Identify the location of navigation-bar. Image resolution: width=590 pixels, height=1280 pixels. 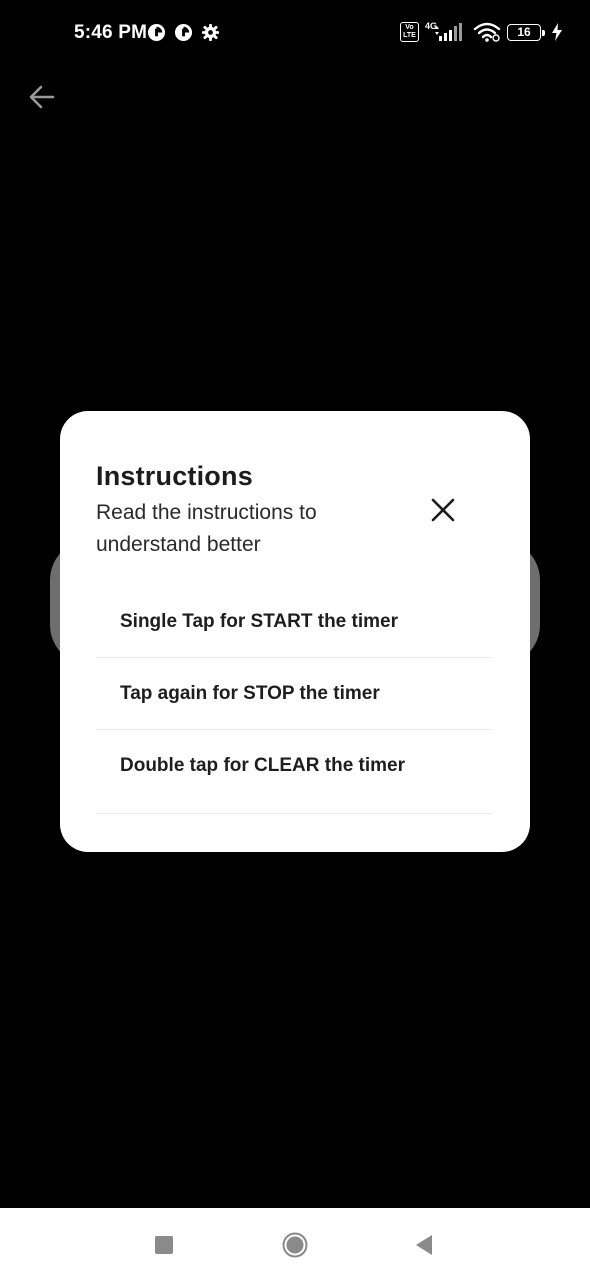
(295, 1244).